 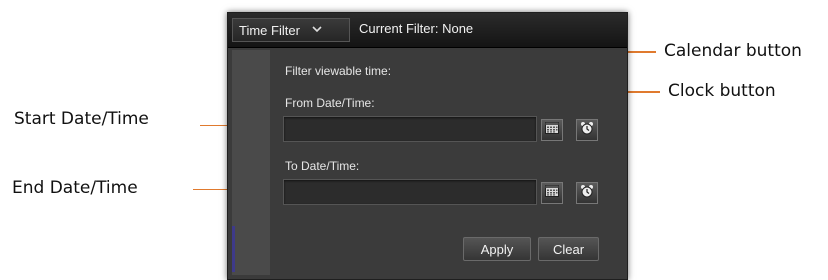 I want to click on callout-clock-button: Clock button, so click(x=722, y=91).